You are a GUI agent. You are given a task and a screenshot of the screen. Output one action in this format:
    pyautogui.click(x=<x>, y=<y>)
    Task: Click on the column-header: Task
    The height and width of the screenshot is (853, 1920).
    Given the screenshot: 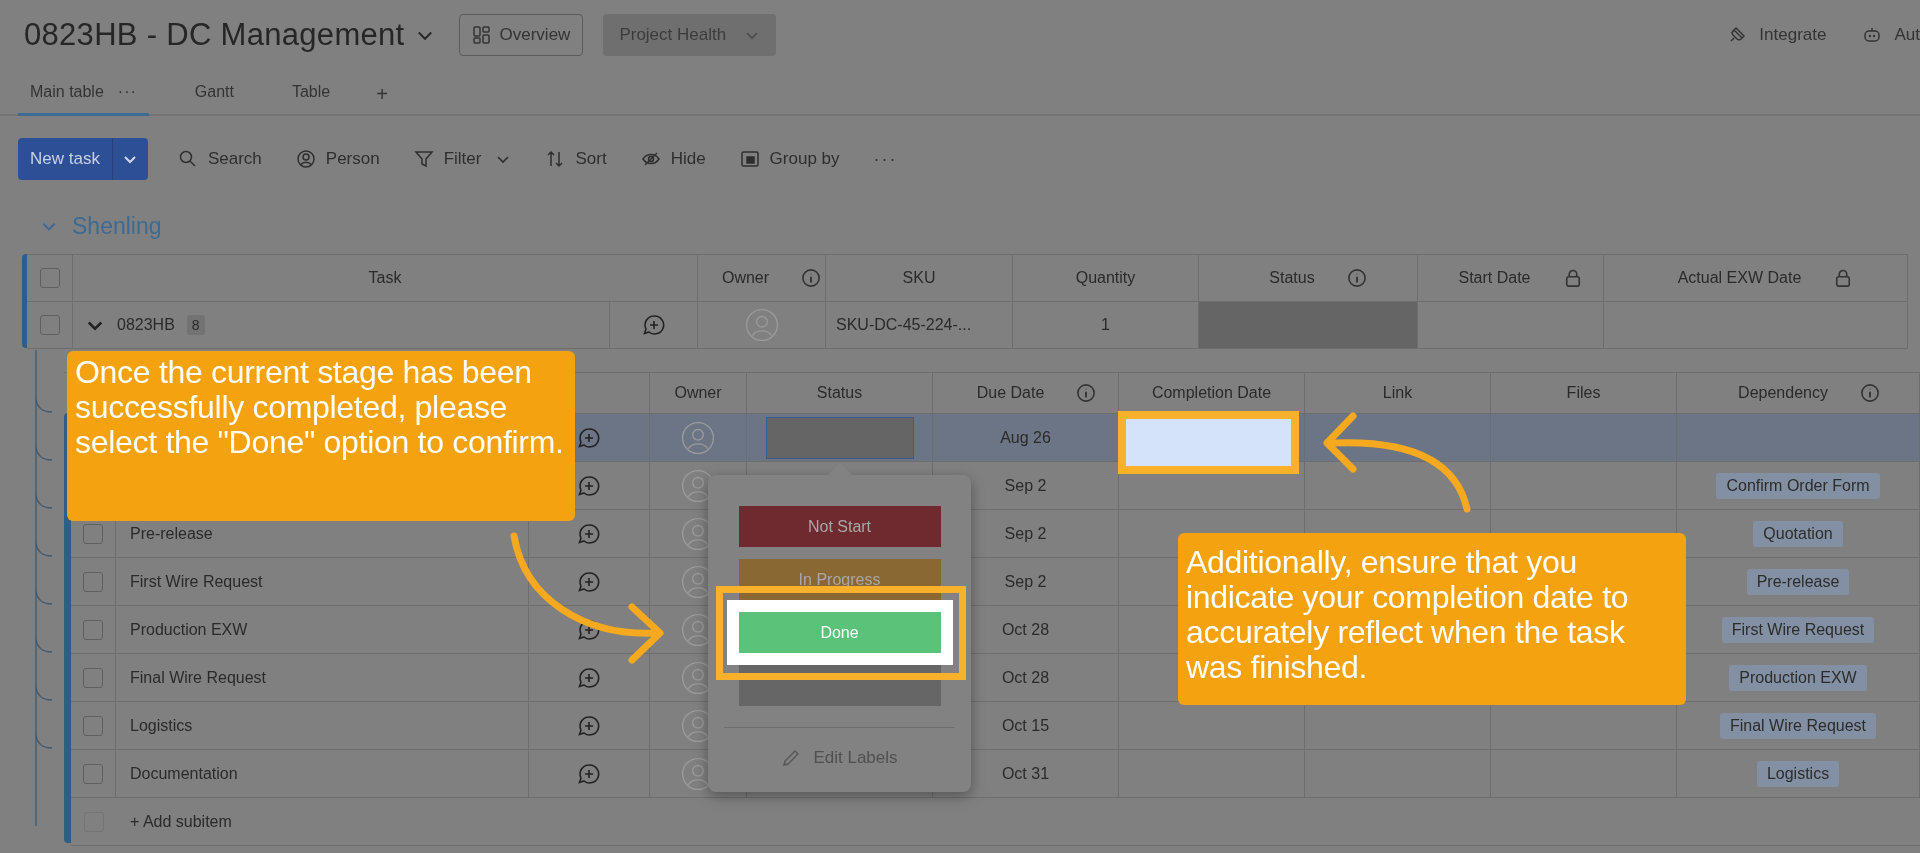 What is the action you would take?
    pyautogui.click(x=385, y=278)
    